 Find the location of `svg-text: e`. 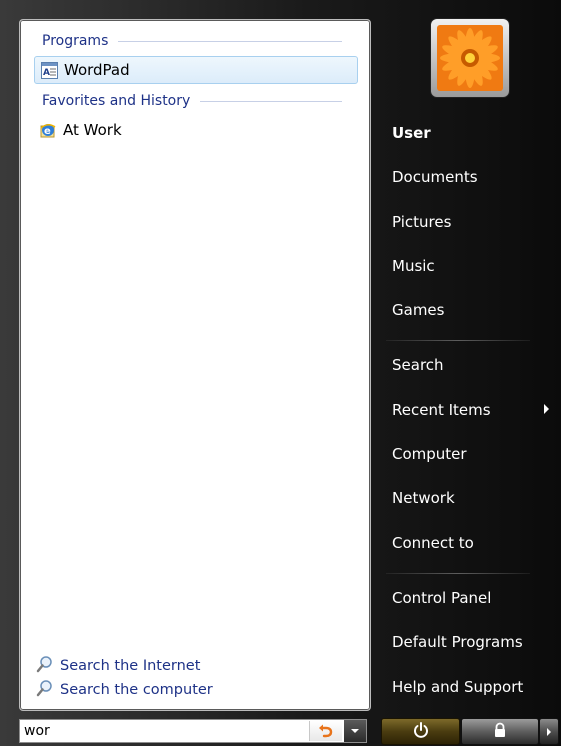

svg-text: e is located at coordinates (47, 131).